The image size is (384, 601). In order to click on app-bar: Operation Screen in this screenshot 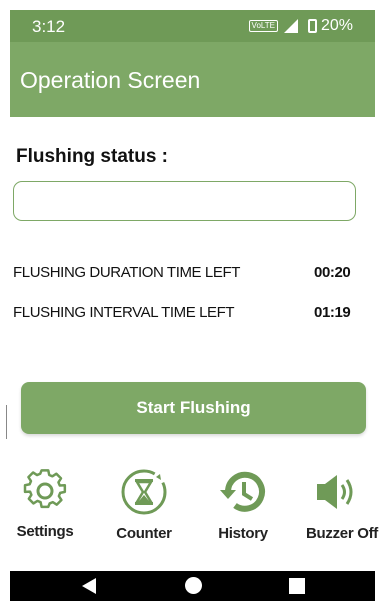, I will do `click(192, 79)`.